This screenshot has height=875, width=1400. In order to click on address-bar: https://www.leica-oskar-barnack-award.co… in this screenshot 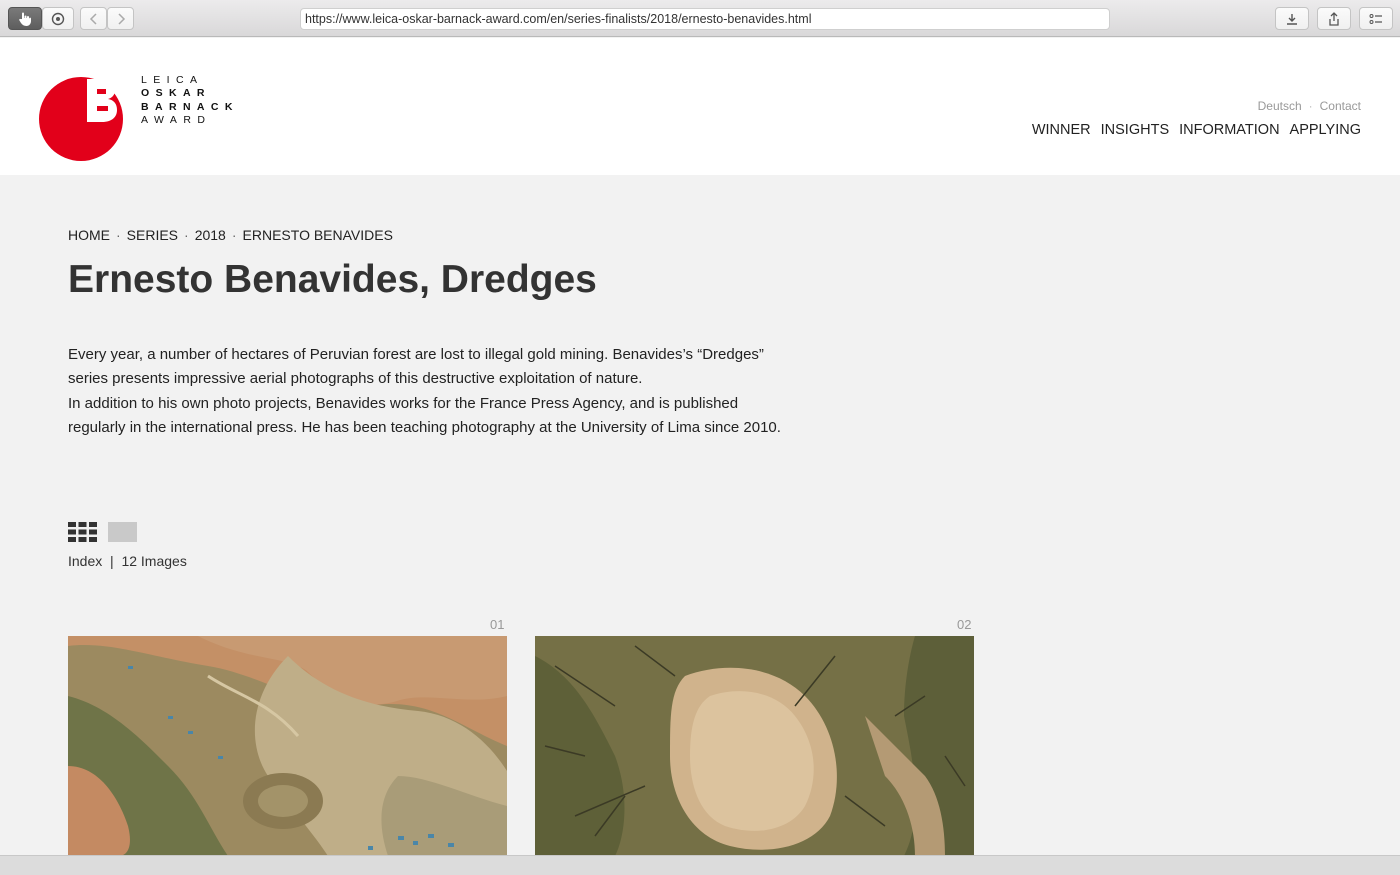, I will do `click(705, 19)`.